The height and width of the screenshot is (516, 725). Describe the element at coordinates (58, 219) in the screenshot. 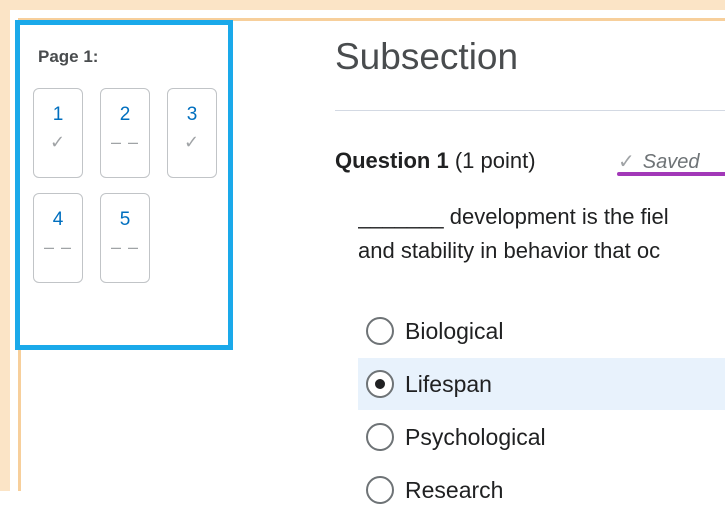

I see `question-number: 4` at that location.